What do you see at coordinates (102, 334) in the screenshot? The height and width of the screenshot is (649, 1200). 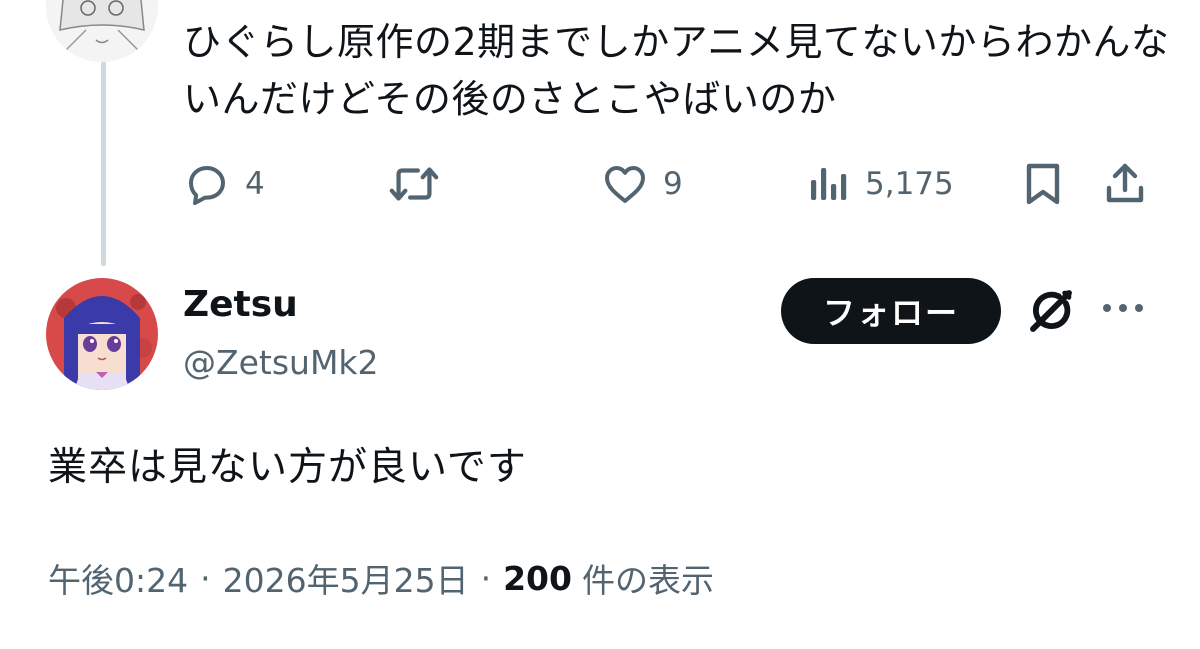 I see `reply-author-avatar` at bounding box center [102, 334].